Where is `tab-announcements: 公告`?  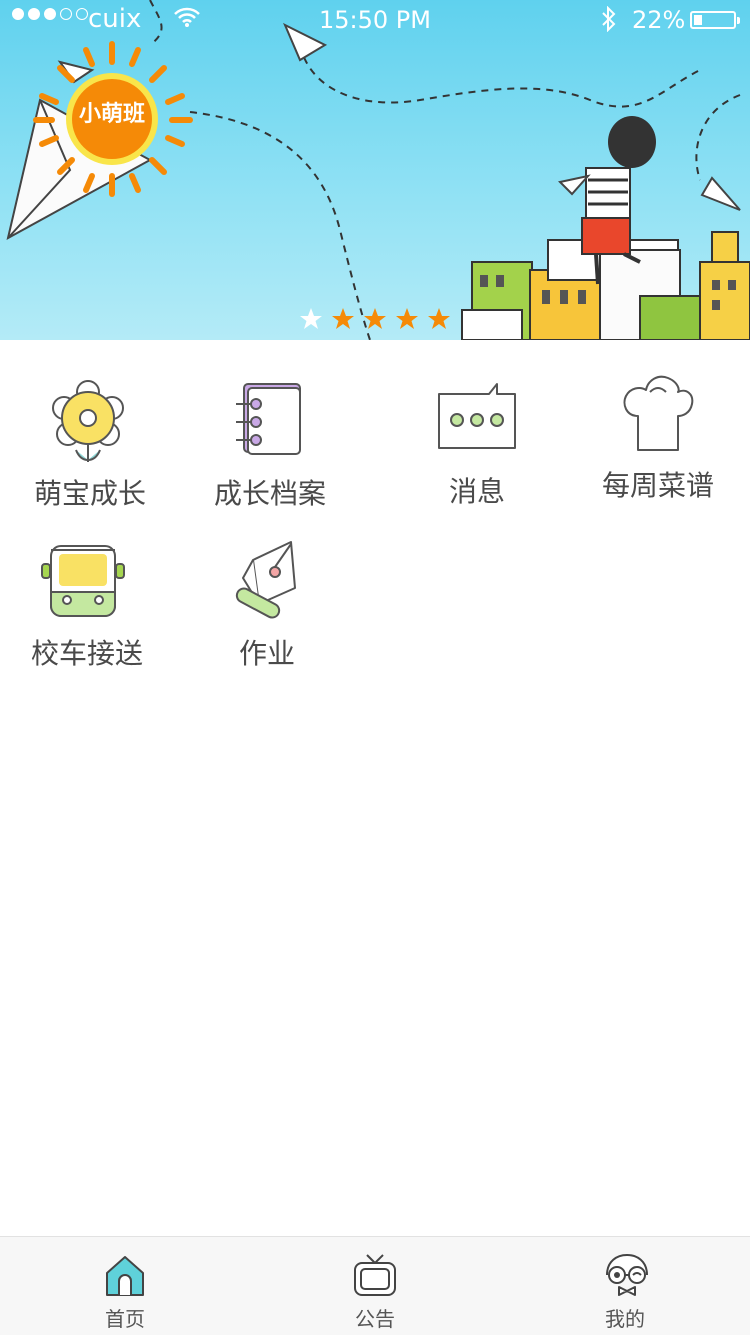 tab-announcements: 公告 is located at coordinates (375, 1286).